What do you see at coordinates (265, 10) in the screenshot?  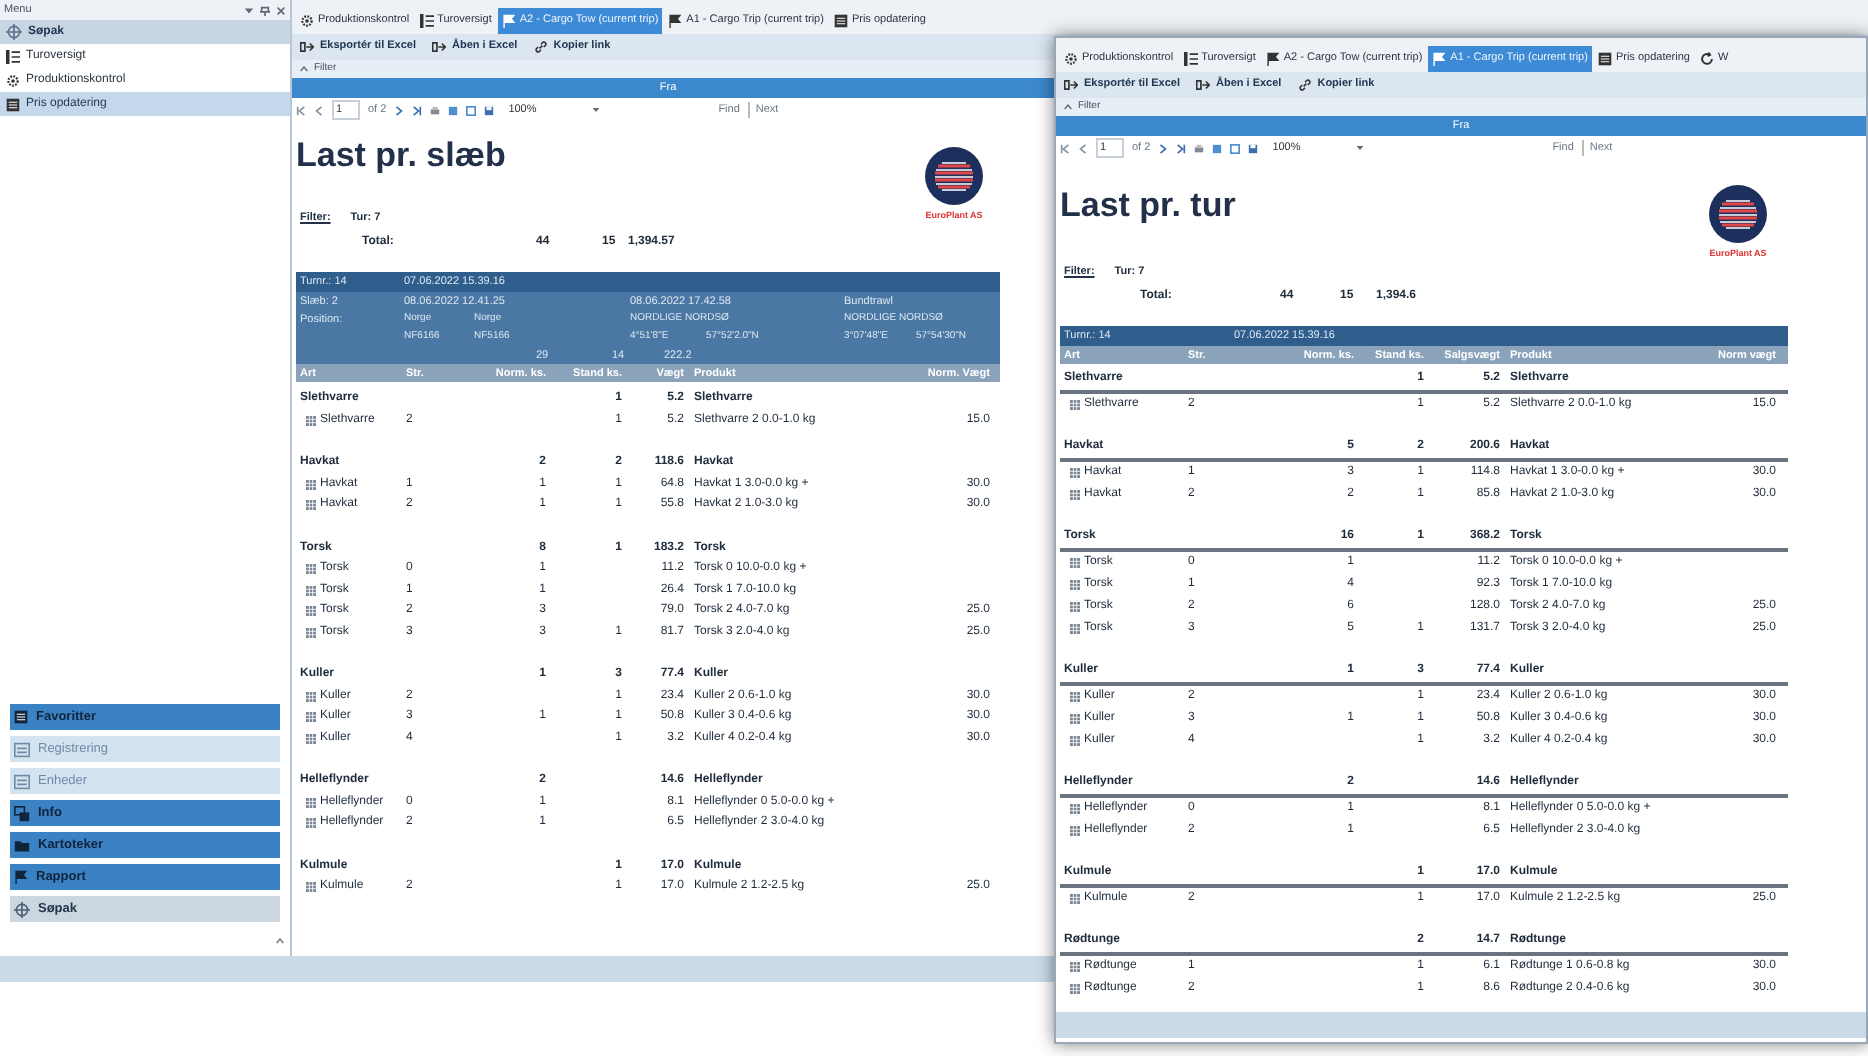 I see `pin-icon` at bounding box center [265, 10].